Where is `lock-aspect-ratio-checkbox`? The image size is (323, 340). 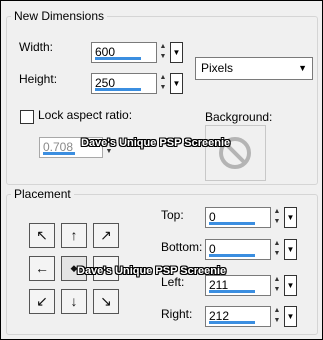 lock-aspect-ratio-checkbox is located at coordinates (27, 117).